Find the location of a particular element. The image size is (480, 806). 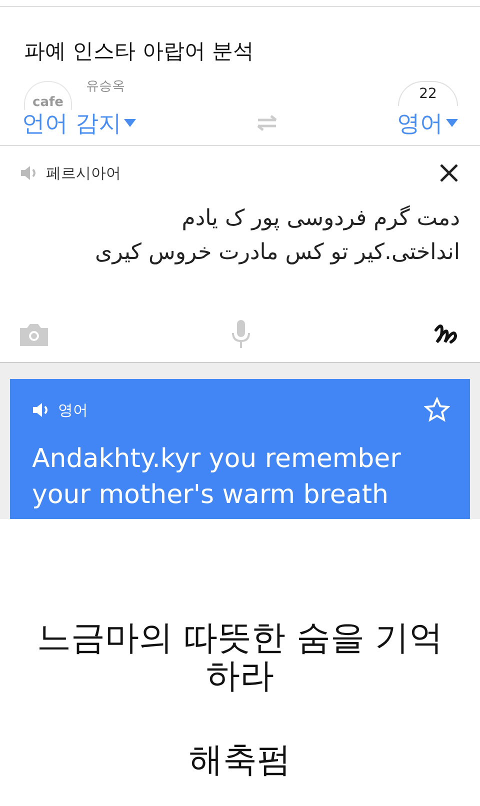

translation-text: Andakhty.kyr you remember your mother's warm breath is located at coordinates (217, 477).